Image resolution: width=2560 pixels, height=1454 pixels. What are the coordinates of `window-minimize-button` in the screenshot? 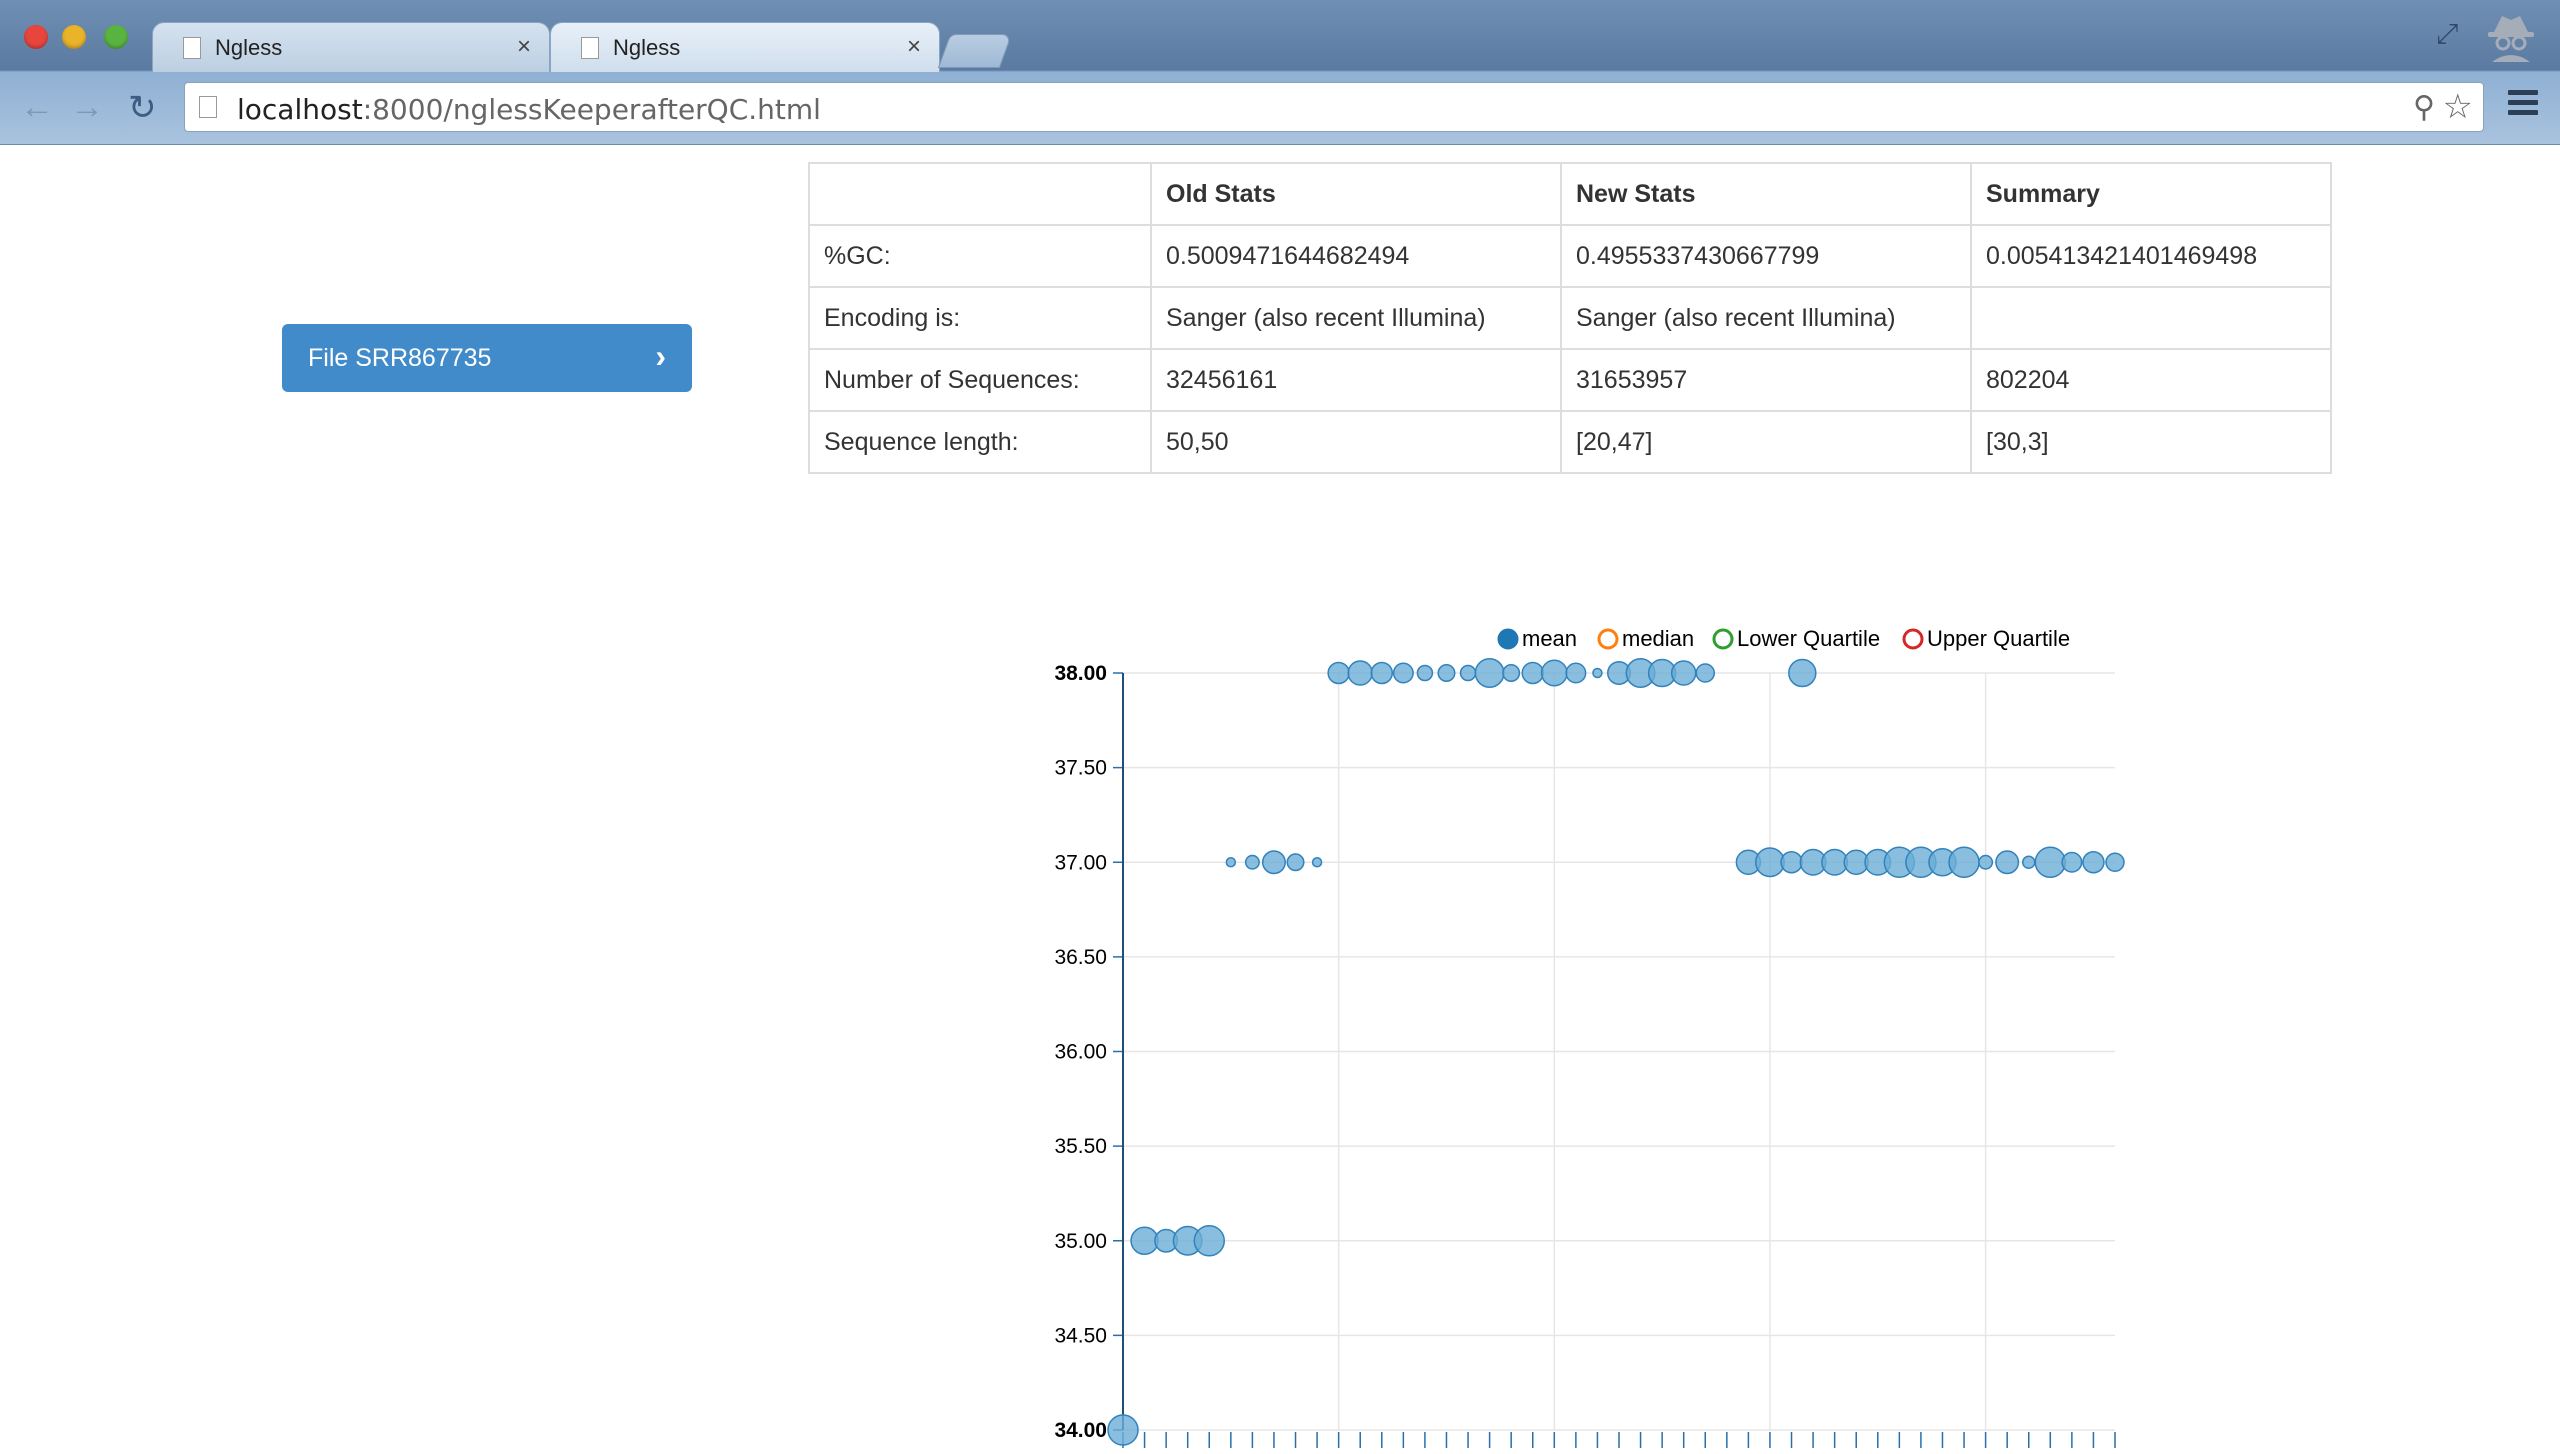 It's located at (74, 37).